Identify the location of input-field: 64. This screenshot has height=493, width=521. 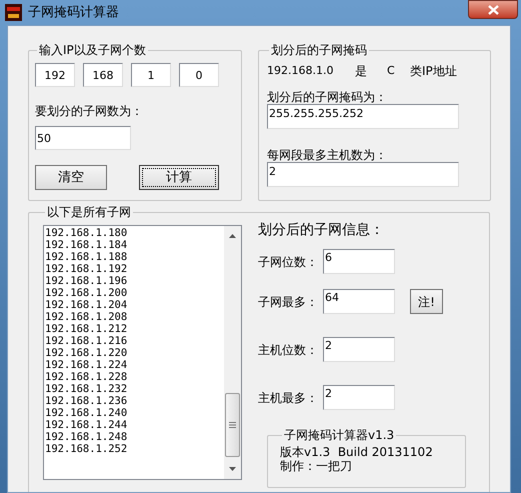
(359, 301).